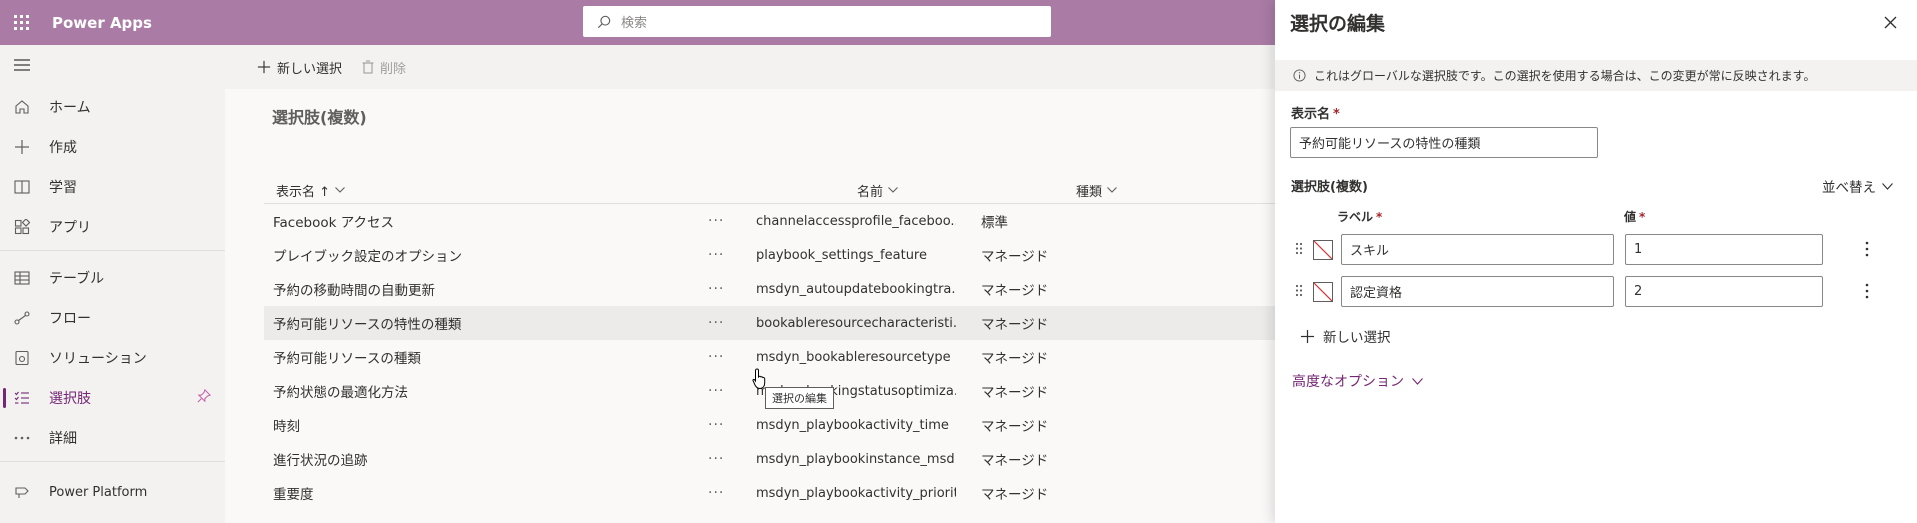 The height and width of the screenshot is (523, 1917). I want to click on column-header-label: 表示名 ↑, so click(303, 192).